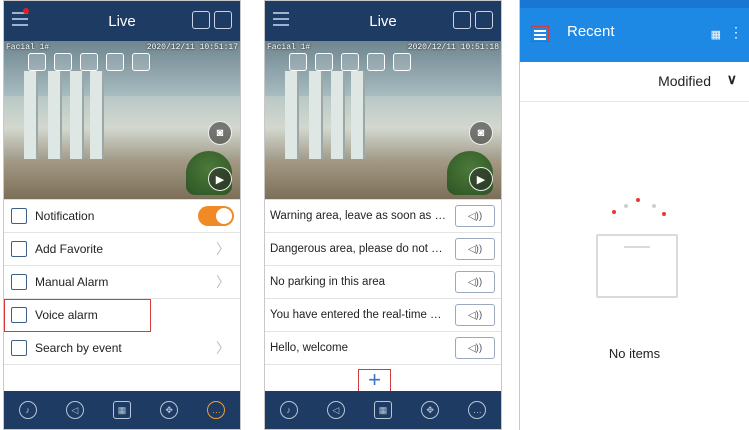 The width and height of the screenshot is (749, 430). I want to click on empty-state-text: No items, so click(634, 353).